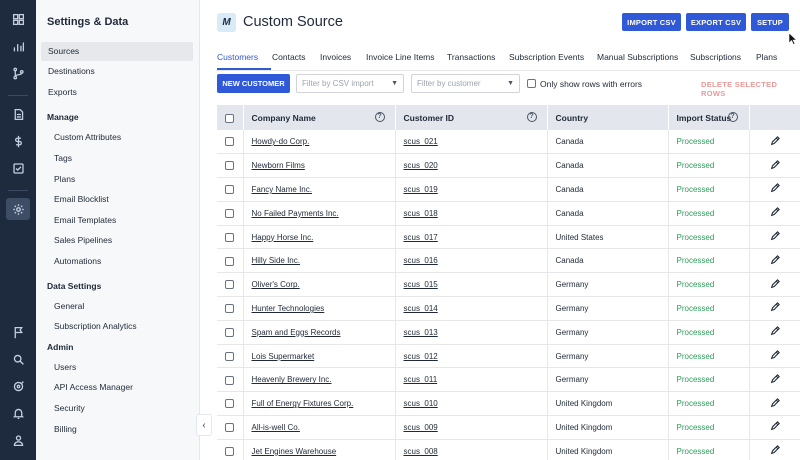 This screenshot has height=460, width=800. I want to click on customer-id-link: scus_021, so click(421, 141).